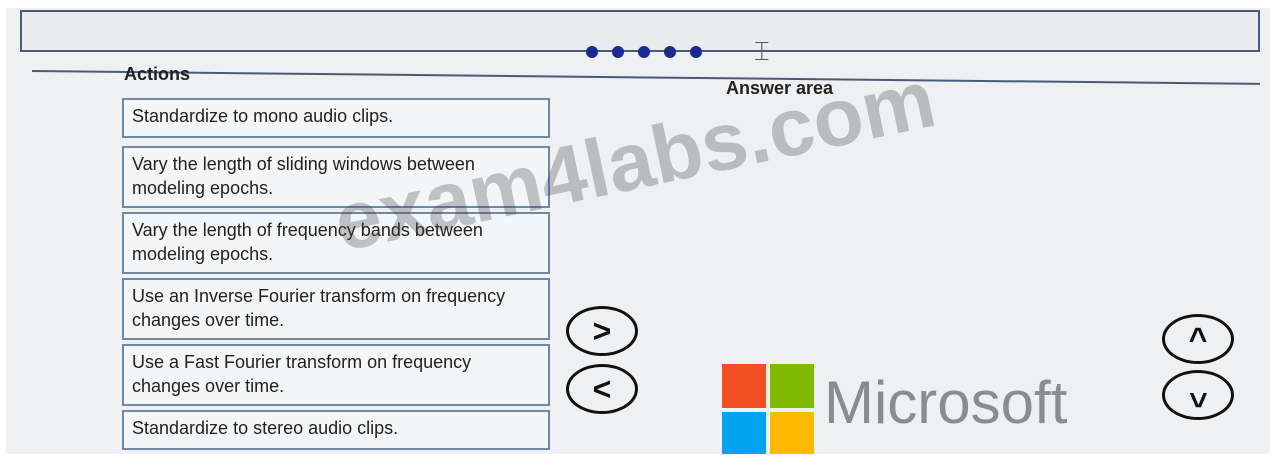 Image resolution: width=1276 pixels, height=461 pixels. I want to click on microsoft-logo, so click(768, 409).